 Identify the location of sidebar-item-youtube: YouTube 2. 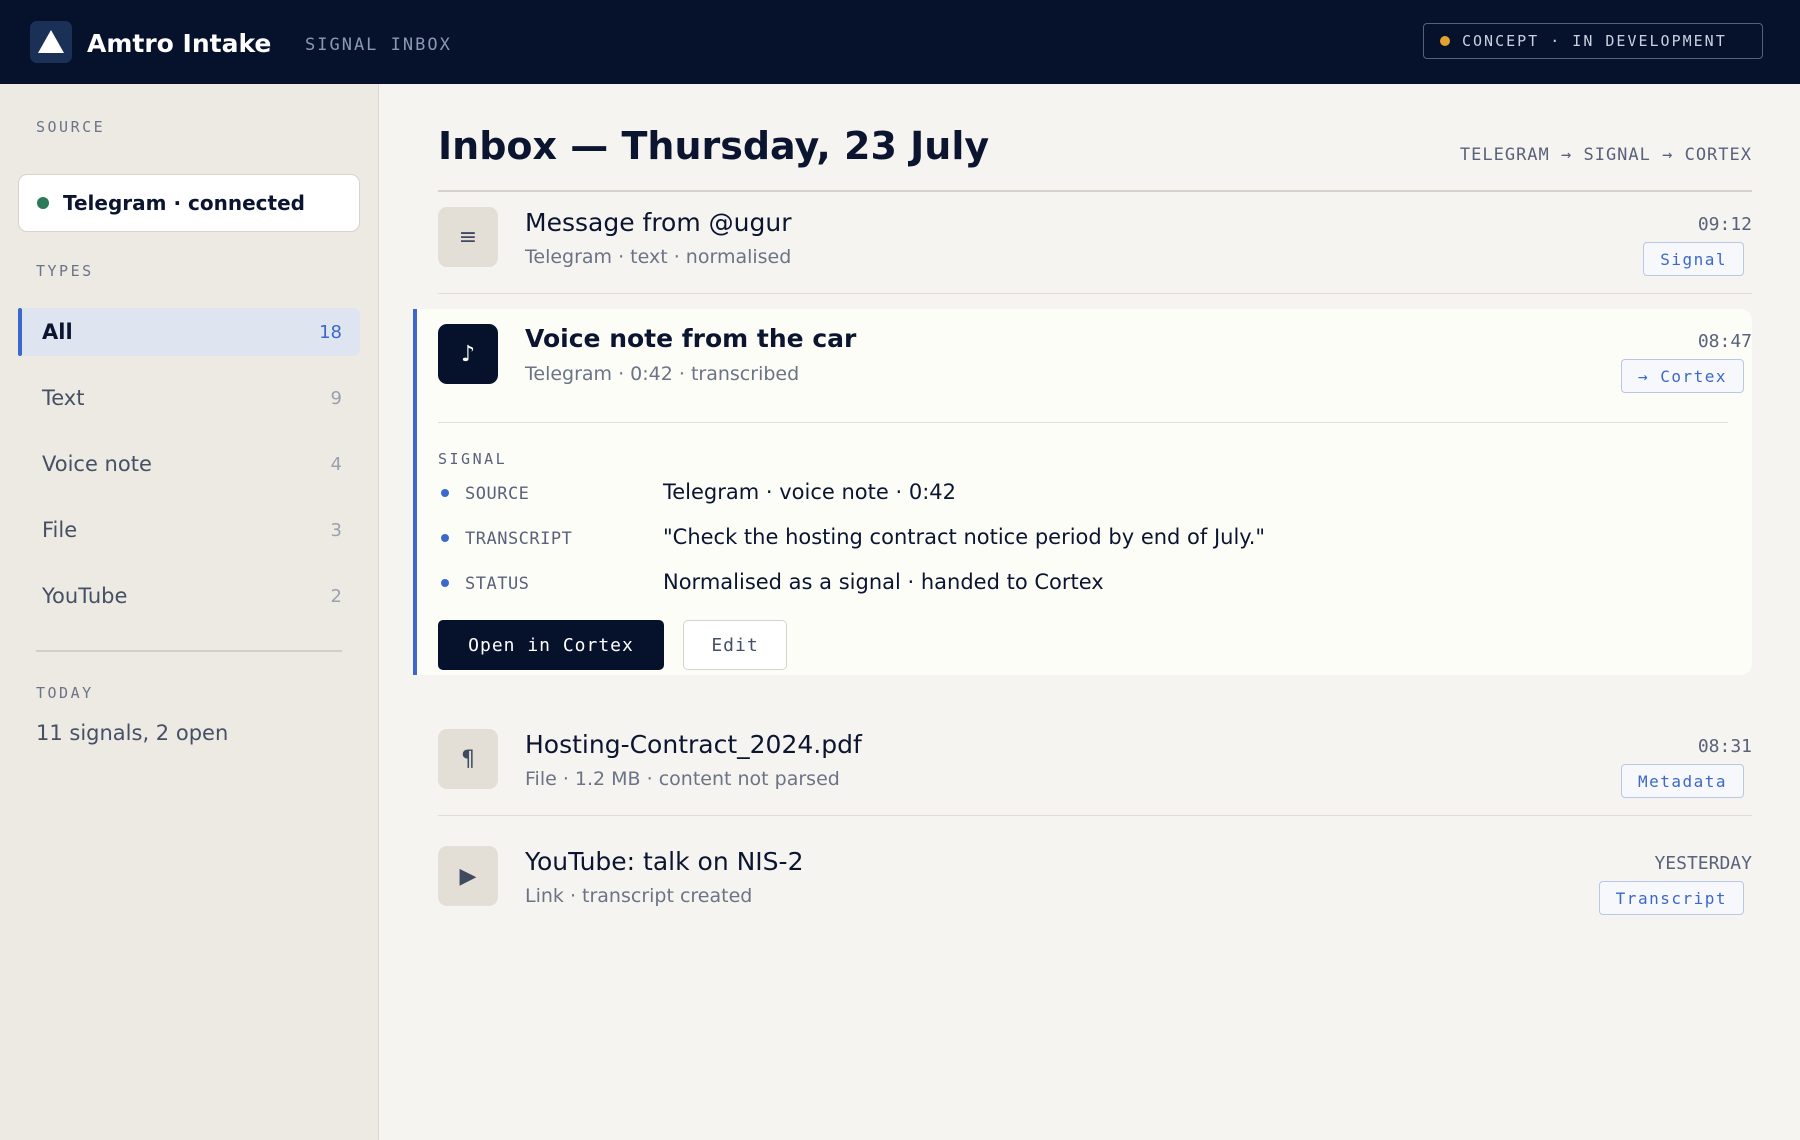
(189, 596).